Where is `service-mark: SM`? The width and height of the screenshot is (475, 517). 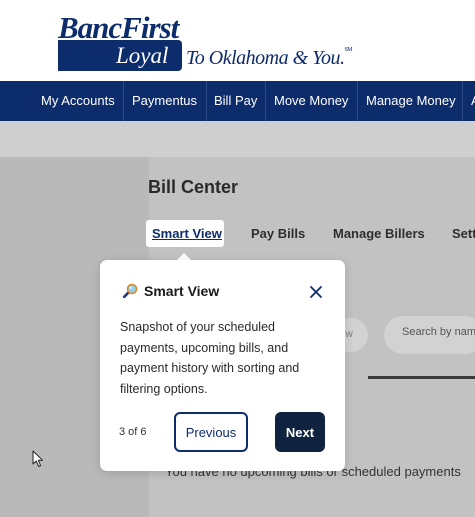
service-mark: SM is located at coordinates (348, 50).